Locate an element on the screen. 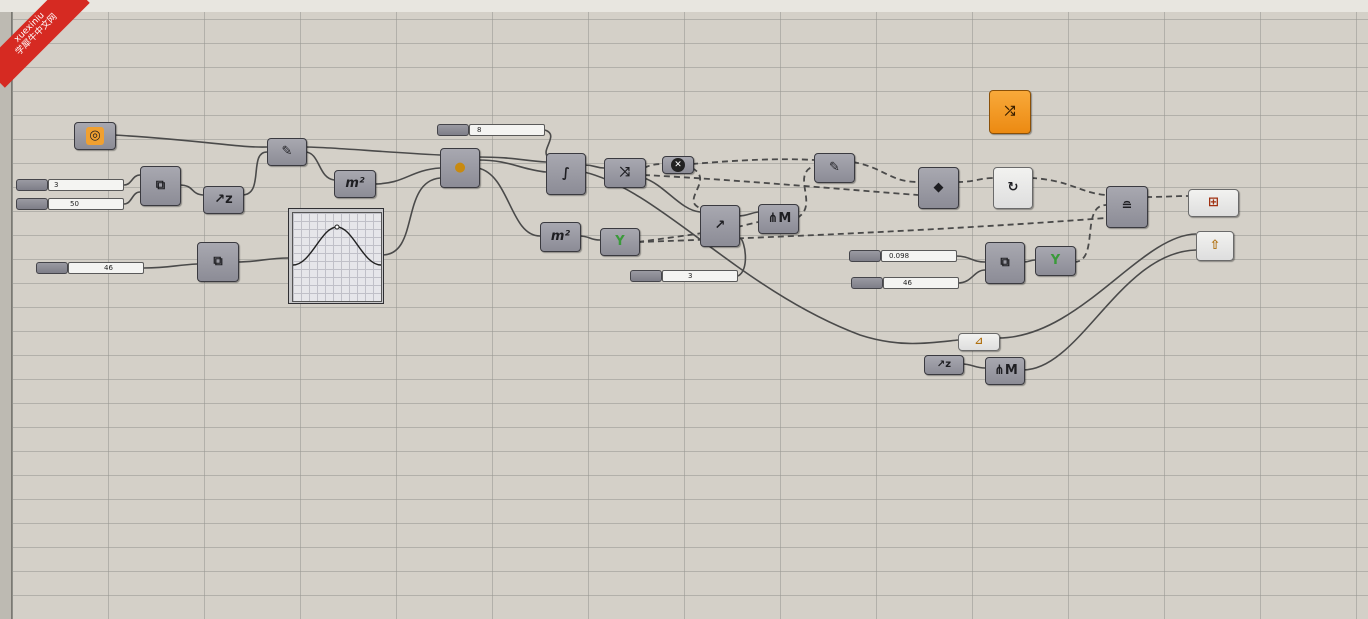  move-icon: ↗ is located at coordinates (720, 225).